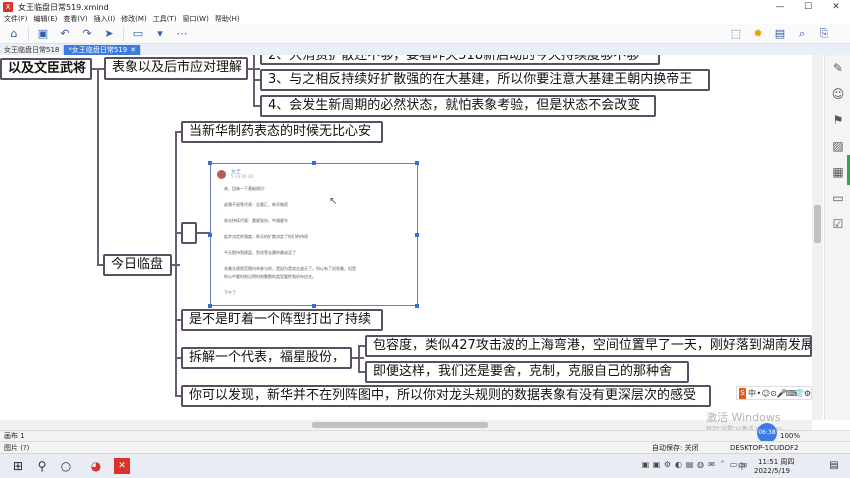 The width and height of the screenshot is (850, 478). Describe the element at coordinates (8, 7) in the screenshot. I see `xmind-app-icon: X` at that location.